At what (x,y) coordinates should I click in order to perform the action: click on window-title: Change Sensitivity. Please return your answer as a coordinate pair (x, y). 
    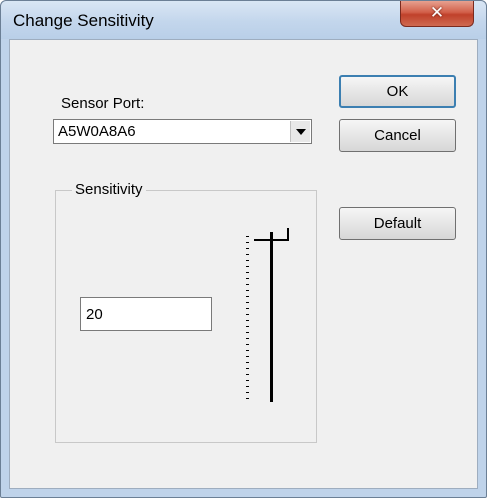
    Looking at the image, I should click on (83, 20).